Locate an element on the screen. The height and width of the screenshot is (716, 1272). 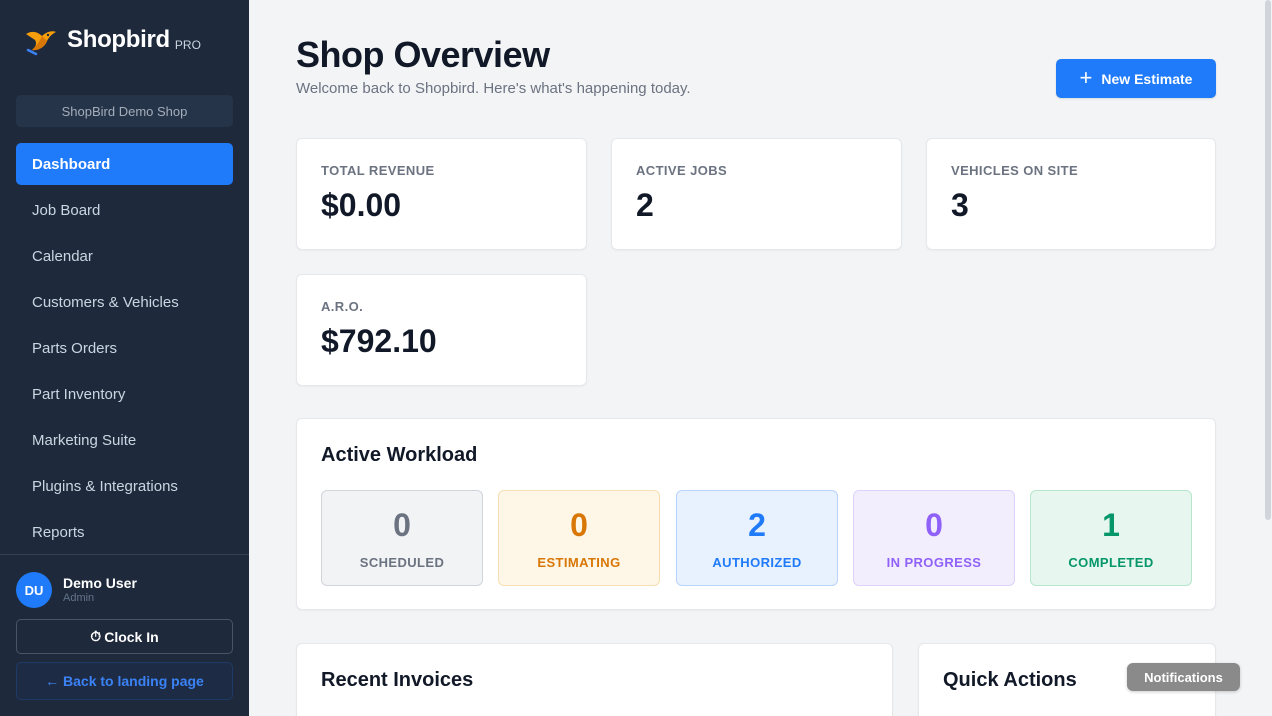
user-profile: DU Demo User Admin is located at coordinates (76, 590).